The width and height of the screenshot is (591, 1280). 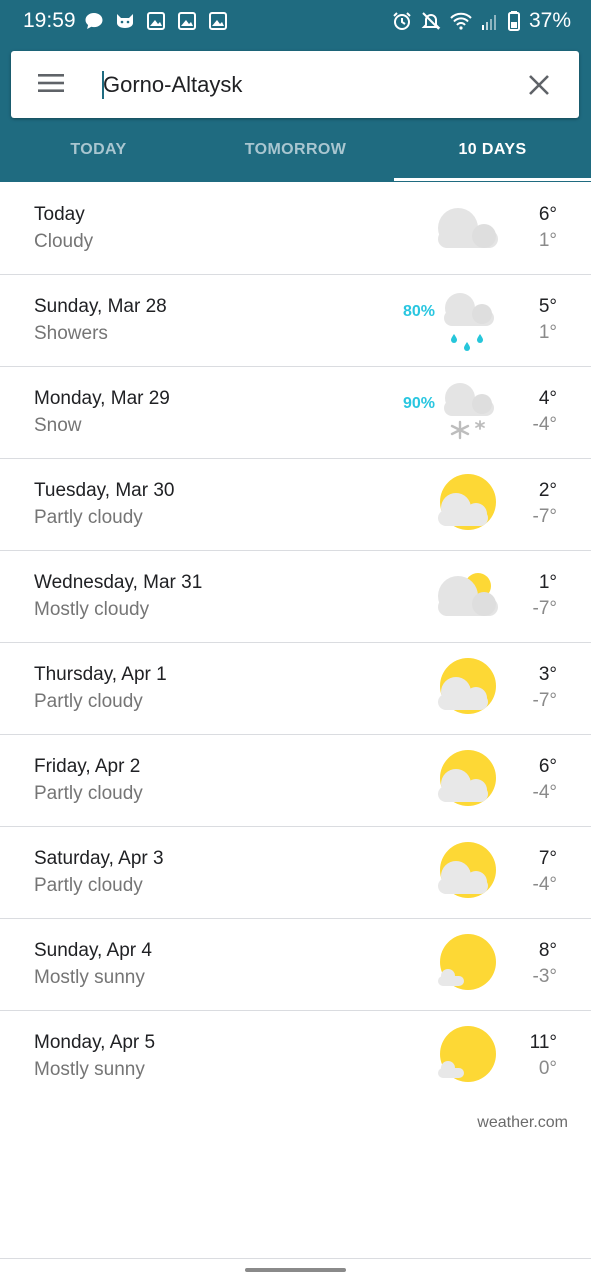 I want to click on active-tab-indicator, so click(x=492, y=179).